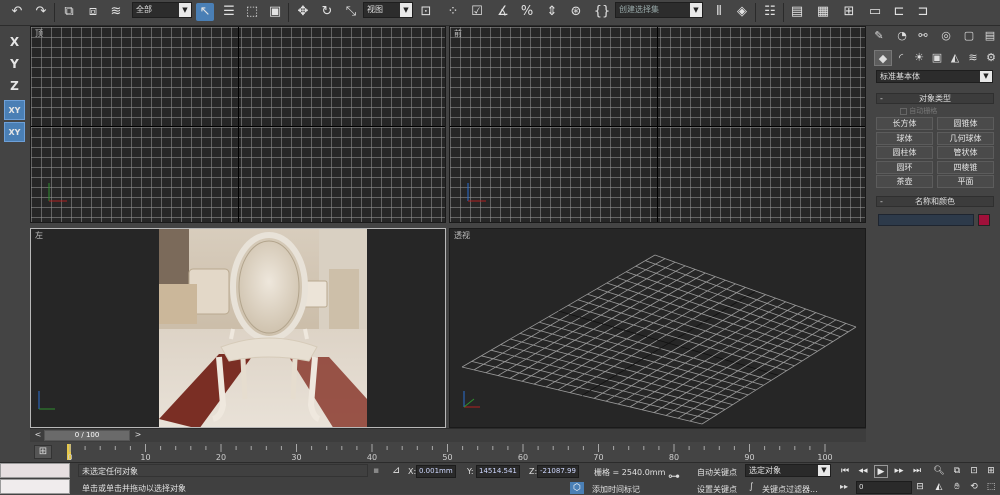 The width and height of the screenshot is (1000, 495). Describe the element at coordinates (863, 471) in the screenshot. I see `previous-frame-icon: ◂◂` at that location.